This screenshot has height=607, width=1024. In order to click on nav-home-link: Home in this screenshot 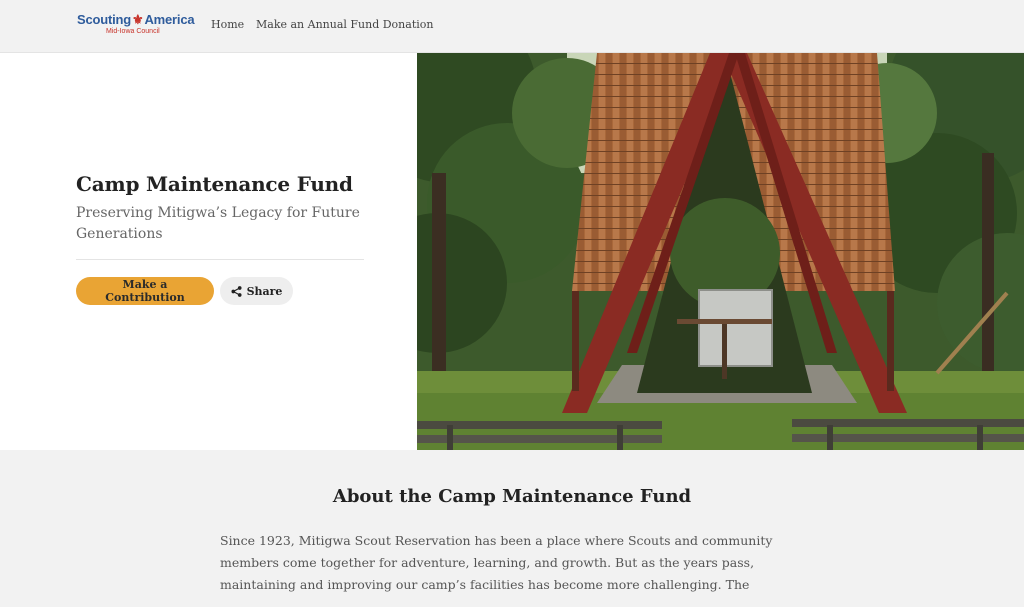, I will do `click(227, 24)`.